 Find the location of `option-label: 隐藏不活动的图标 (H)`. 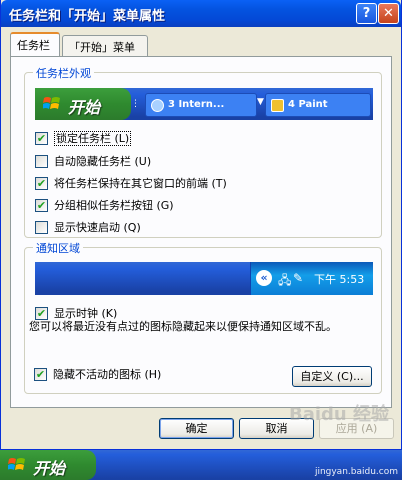

option-label: 隐藏不活动的图标 (H) is located at coordinates (107, 374).